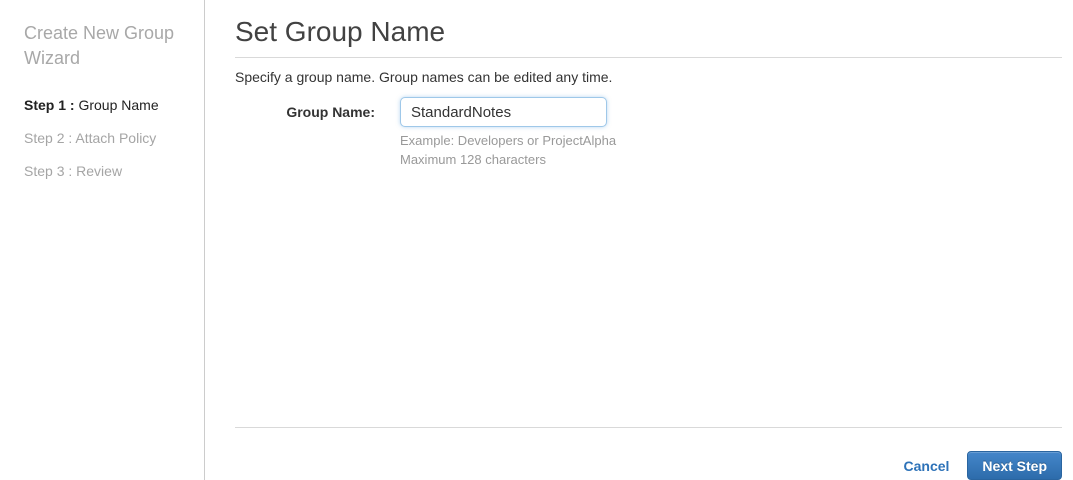 This screenshot has width=1073, height=480. Describe the element at coordinates (508, 140) in the screenshot. I see `group-name-hint-example: Example: Developers or ProjectAlpha` at that location.